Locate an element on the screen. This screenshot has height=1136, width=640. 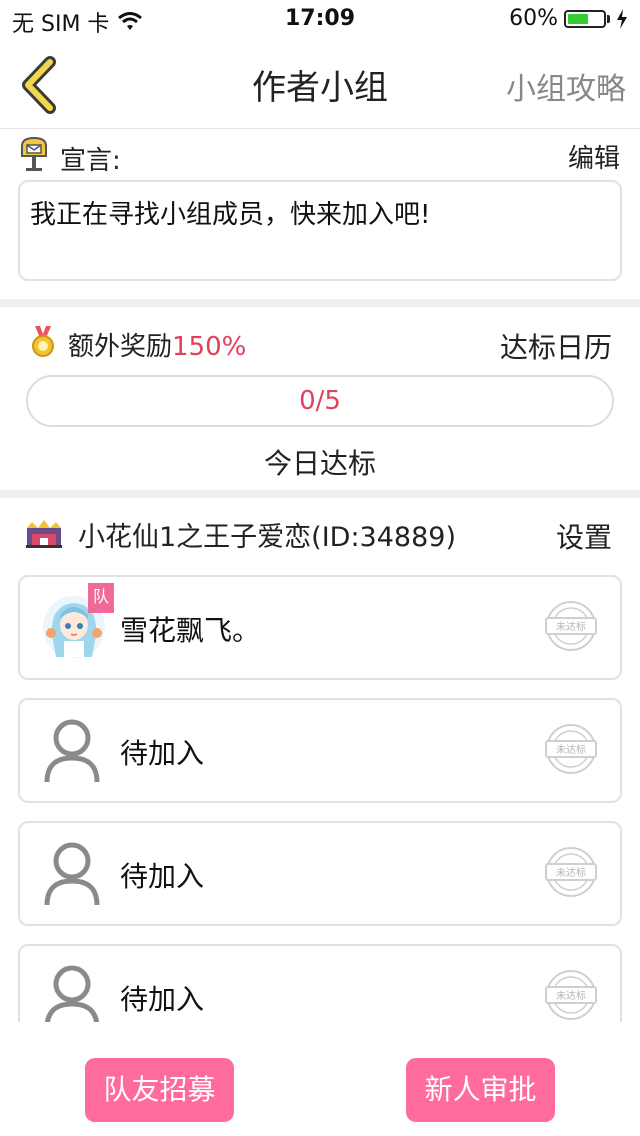
battery-icon is located at coordinates (585, 18).